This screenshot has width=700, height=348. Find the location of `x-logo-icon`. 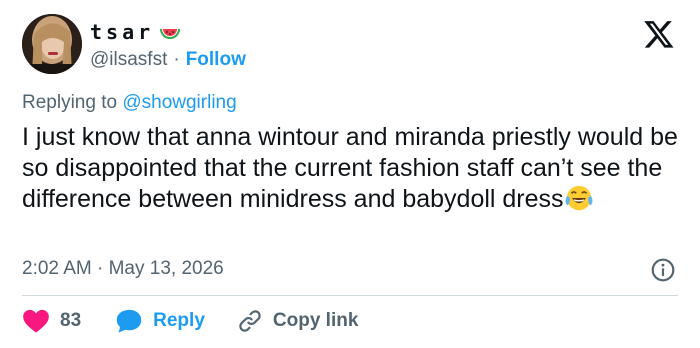

x-logo-icon is located at coordinates (659, 34).